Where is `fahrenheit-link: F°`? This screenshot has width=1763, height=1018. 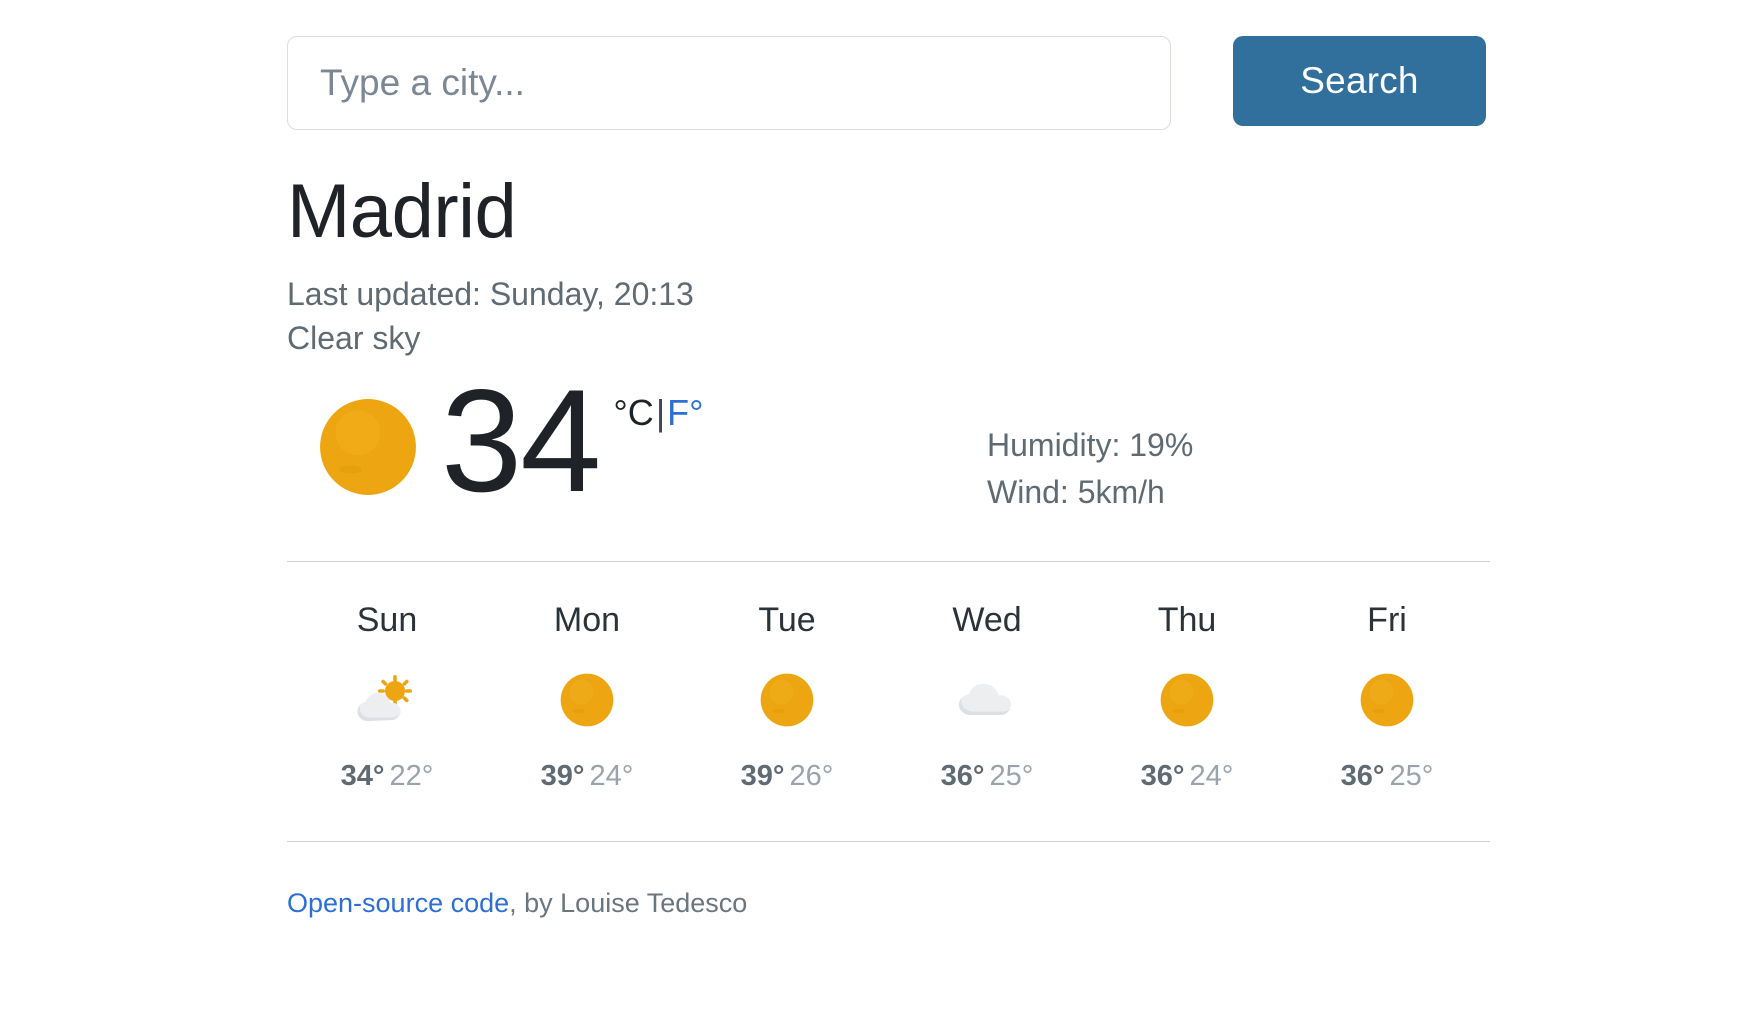 fahrenheit-link: F° is located at coordinates (685, 412).